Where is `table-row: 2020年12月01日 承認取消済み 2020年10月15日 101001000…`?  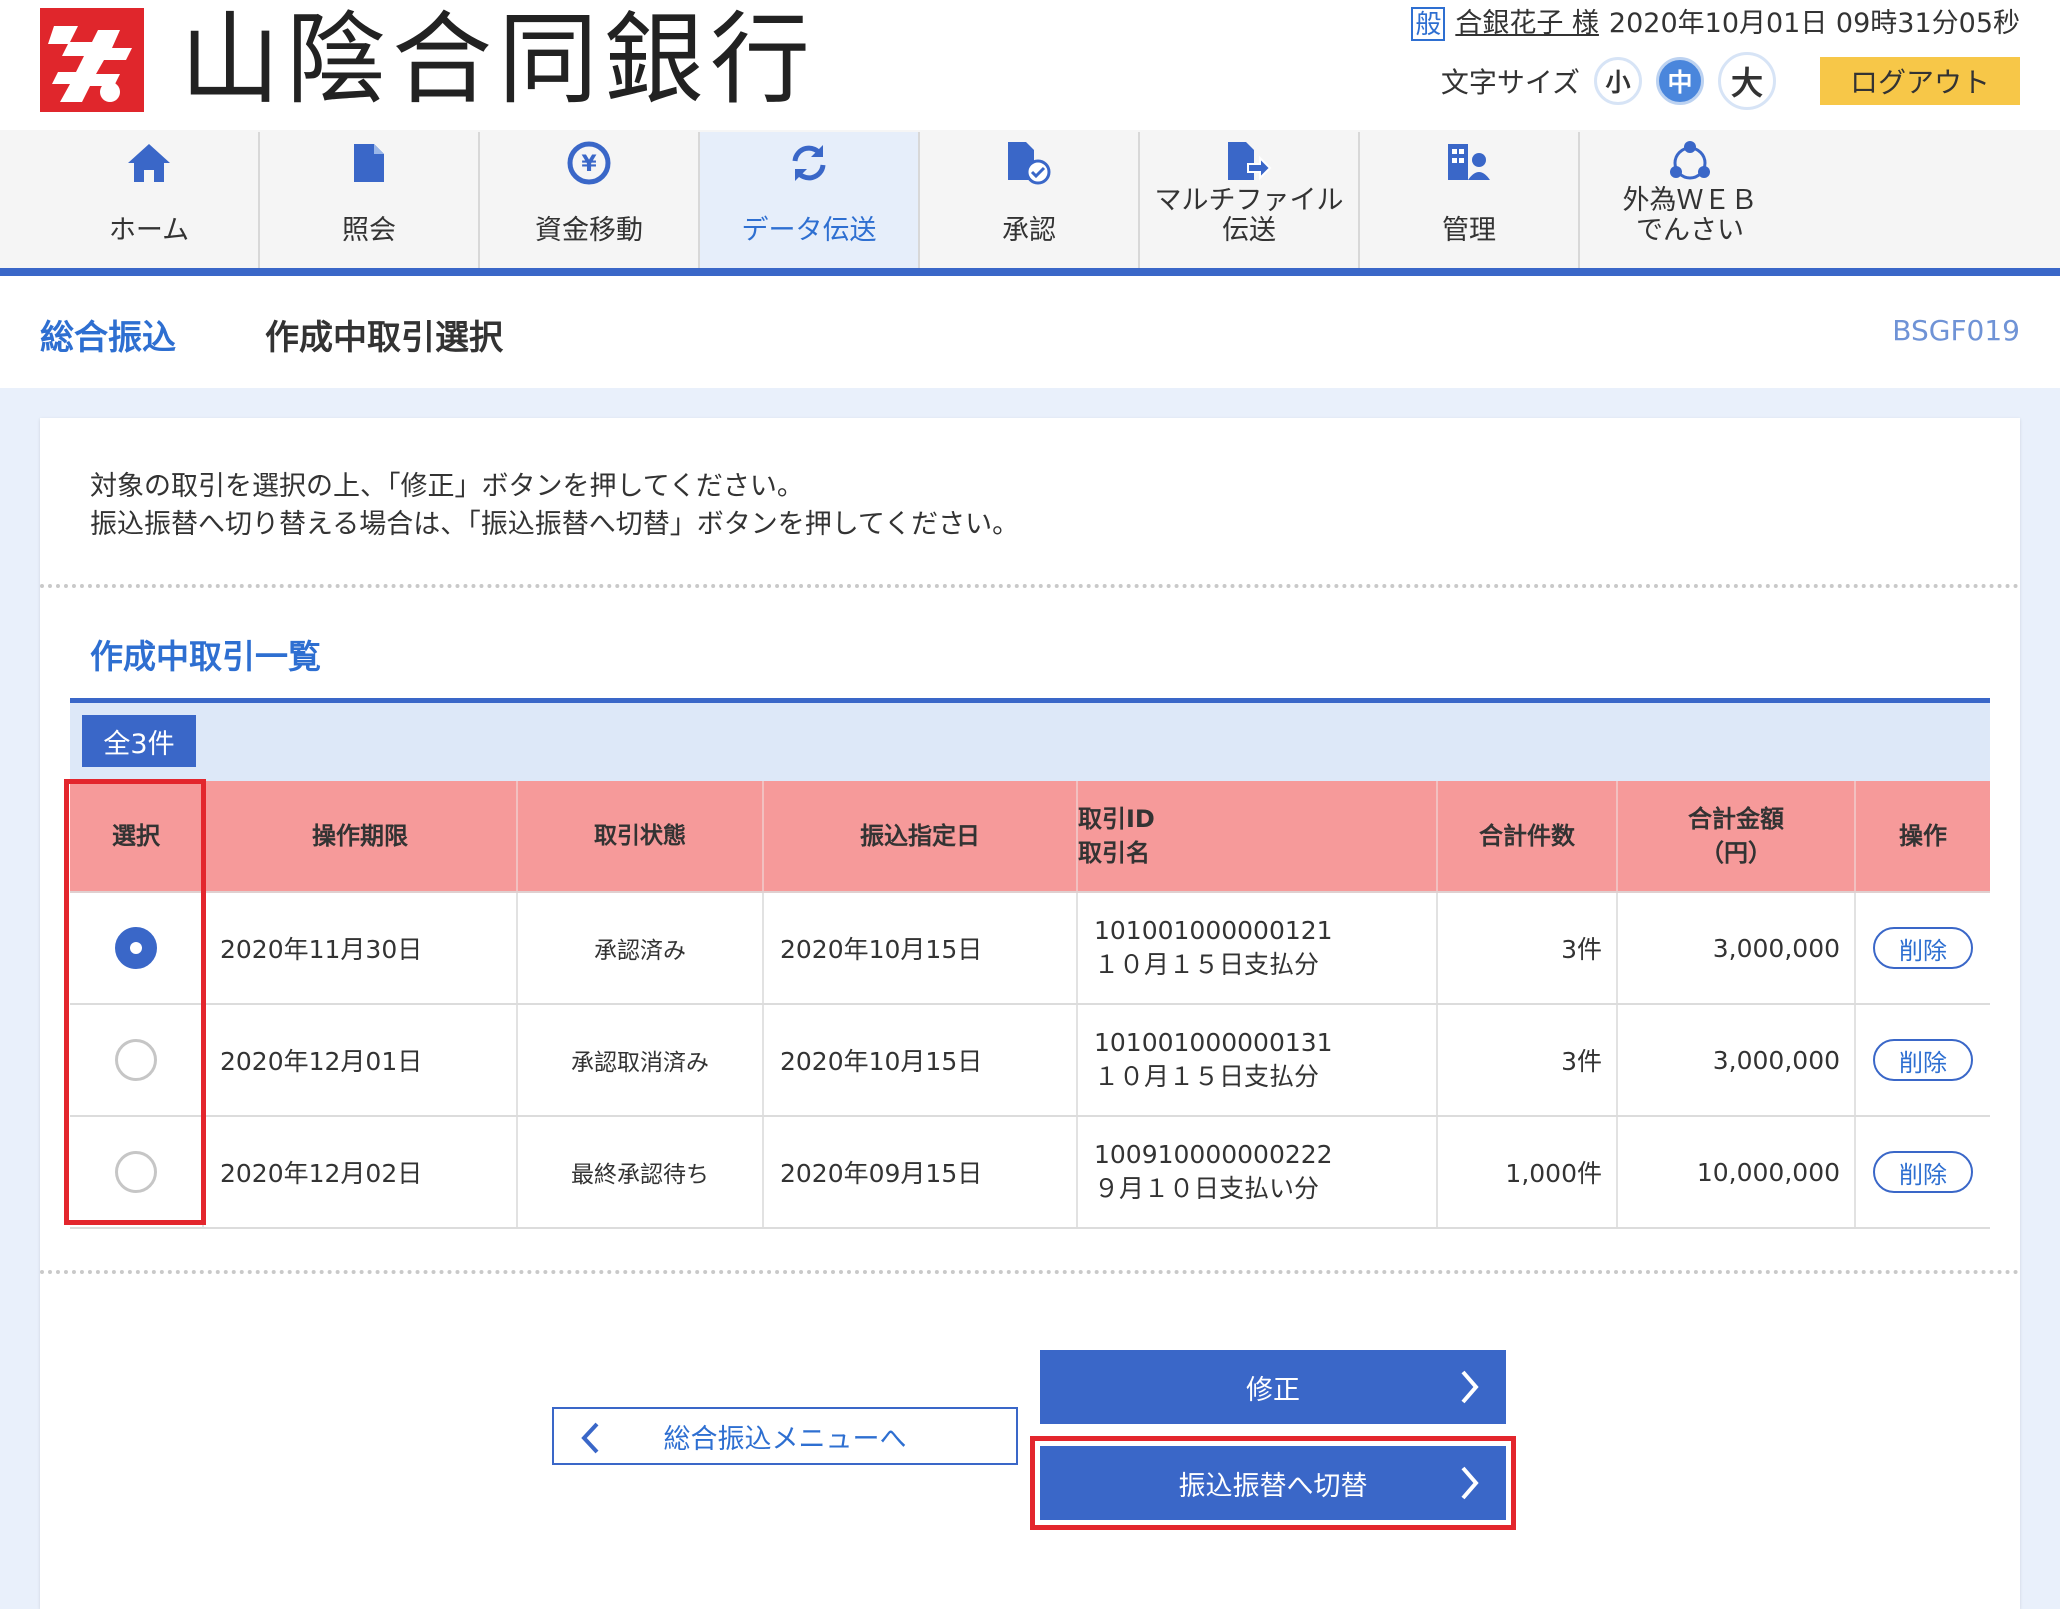 table-row: 2020年12月01日 承認取消済み 2020年10月15日 101001000… is located at coordinates (1030, 1061).